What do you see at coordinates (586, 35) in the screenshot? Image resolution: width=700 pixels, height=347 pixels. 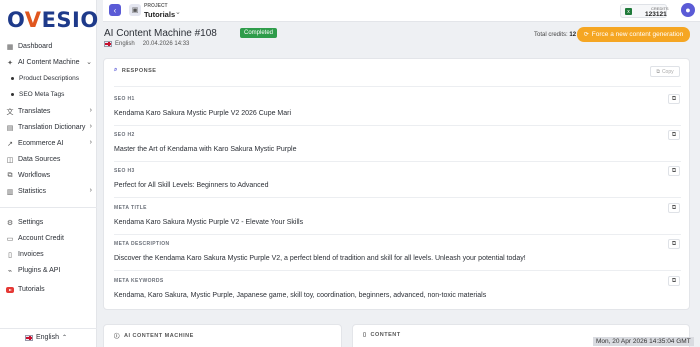 I see `refresh-icon: ⟳` at bounding box center [586, 35].